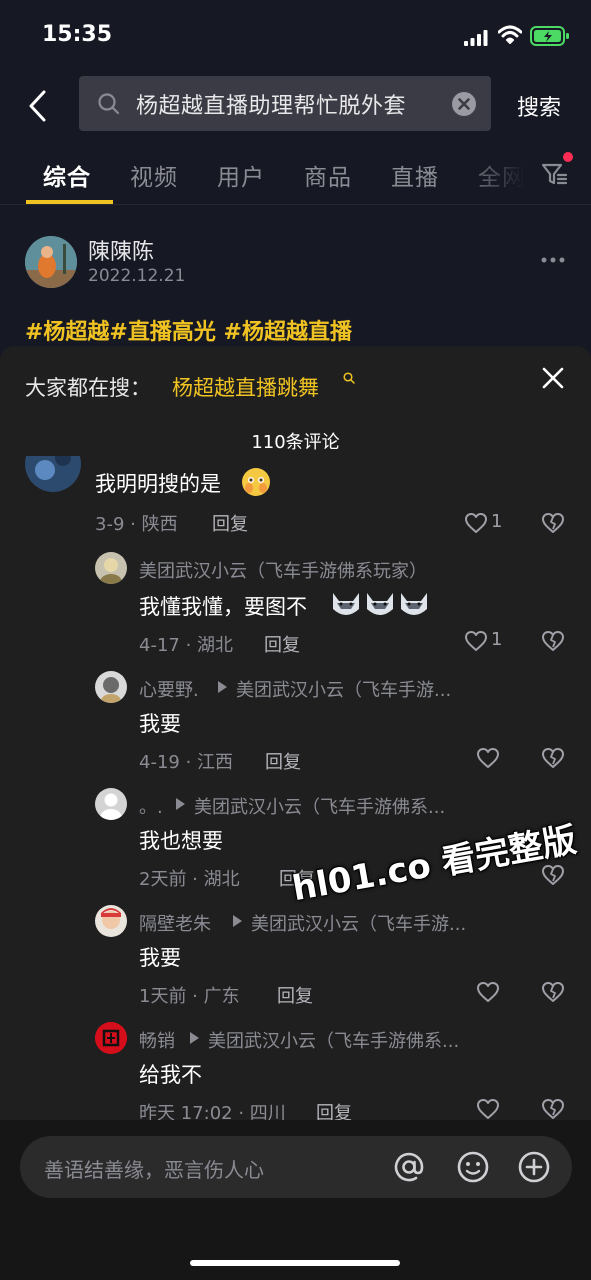  Describe the element at coordinates (500, 175) in the screenshot. I see `tab-fade` at that location.